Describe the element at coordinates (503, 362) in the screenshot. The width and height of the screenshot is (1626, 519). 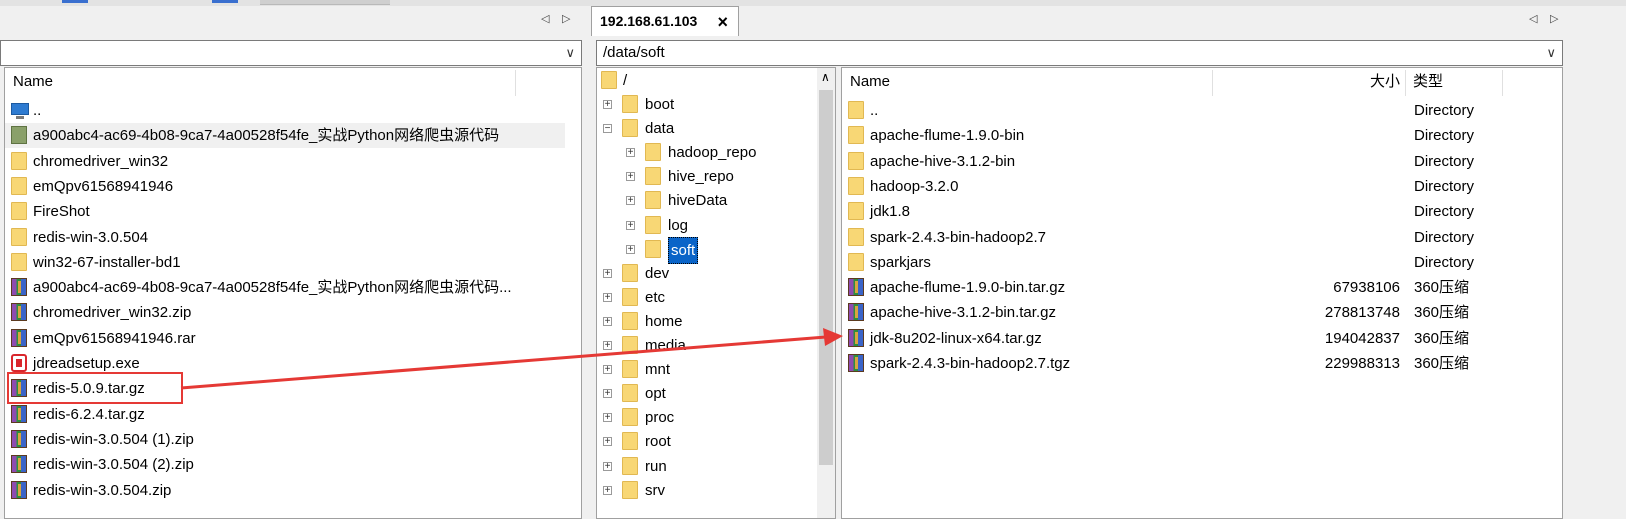
I see `arrow-line` at that location.